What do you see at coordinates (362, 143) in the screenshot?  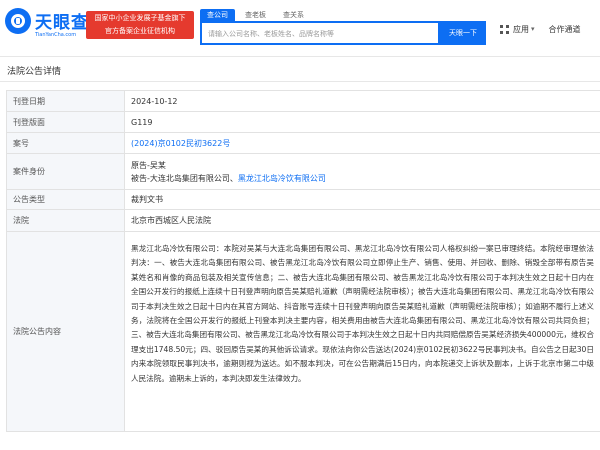 I see `case-number-cell: (2024)京0102民初3622号` at bounding box center [362, 143].